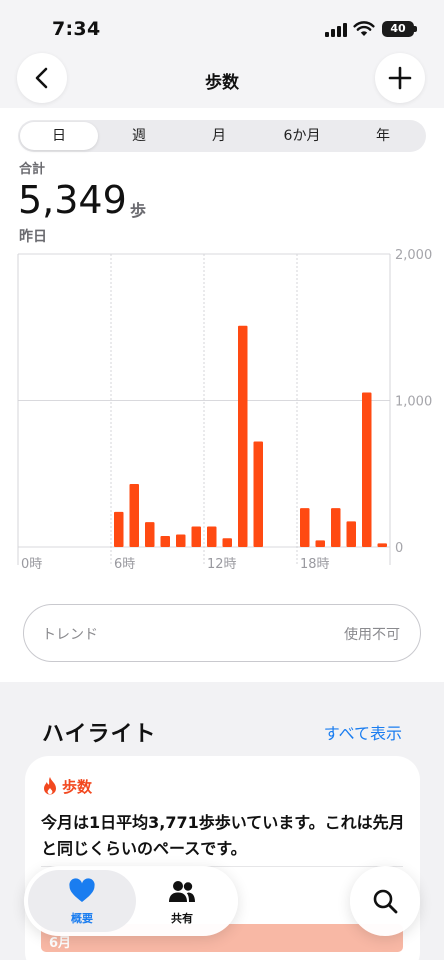 Image resolution: width=444 pixels, height=960 pixels. Describe the element at coordinates (72, 200) in the screenshot. I see `total-steps-value: 5,349` at that location.